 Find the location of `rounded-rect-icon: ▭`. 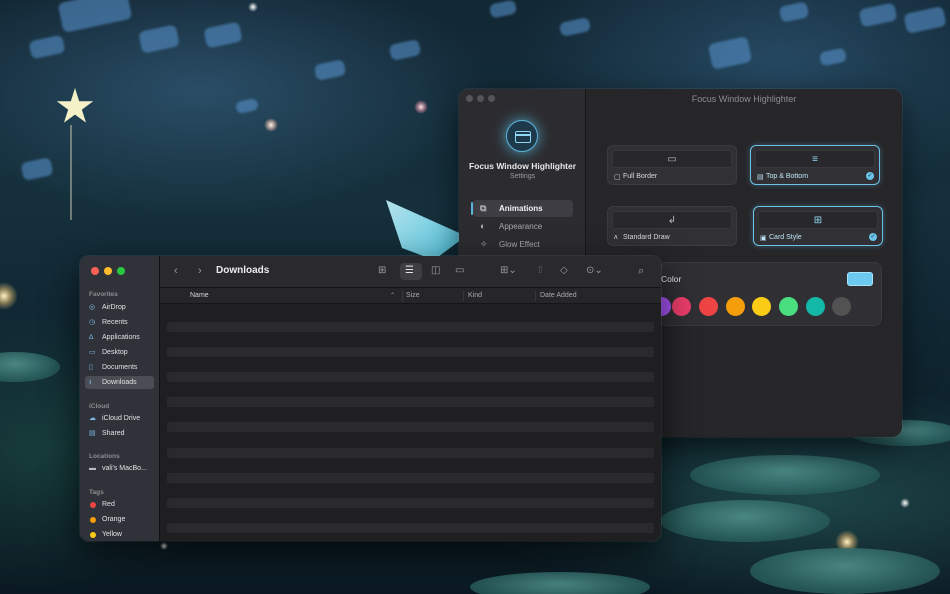

rounded-rect-icon: ▭ is located at coordinates (672, 159).